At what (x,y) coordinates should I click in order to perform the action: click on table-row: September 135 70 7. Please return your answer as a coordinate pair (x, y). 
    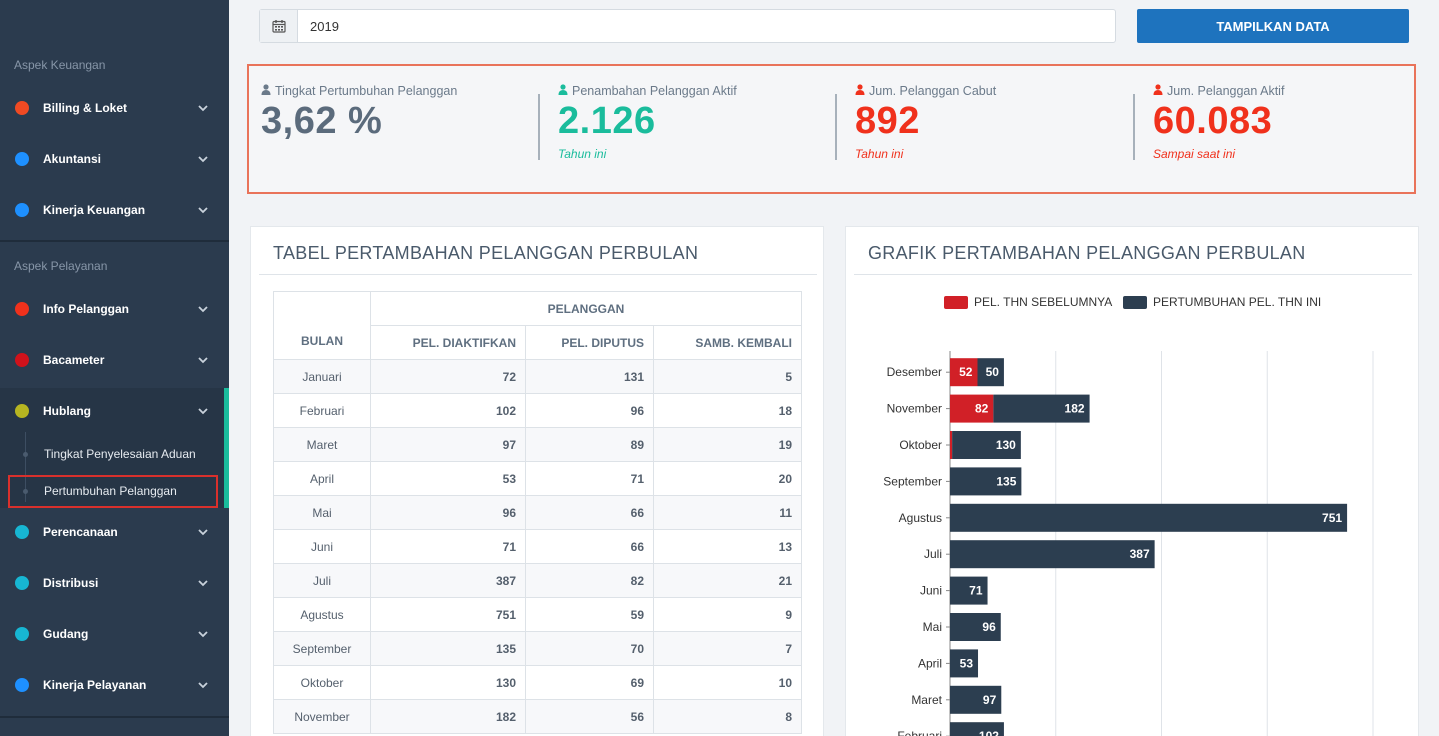
    Looking at the image, I should click on (537, 648).